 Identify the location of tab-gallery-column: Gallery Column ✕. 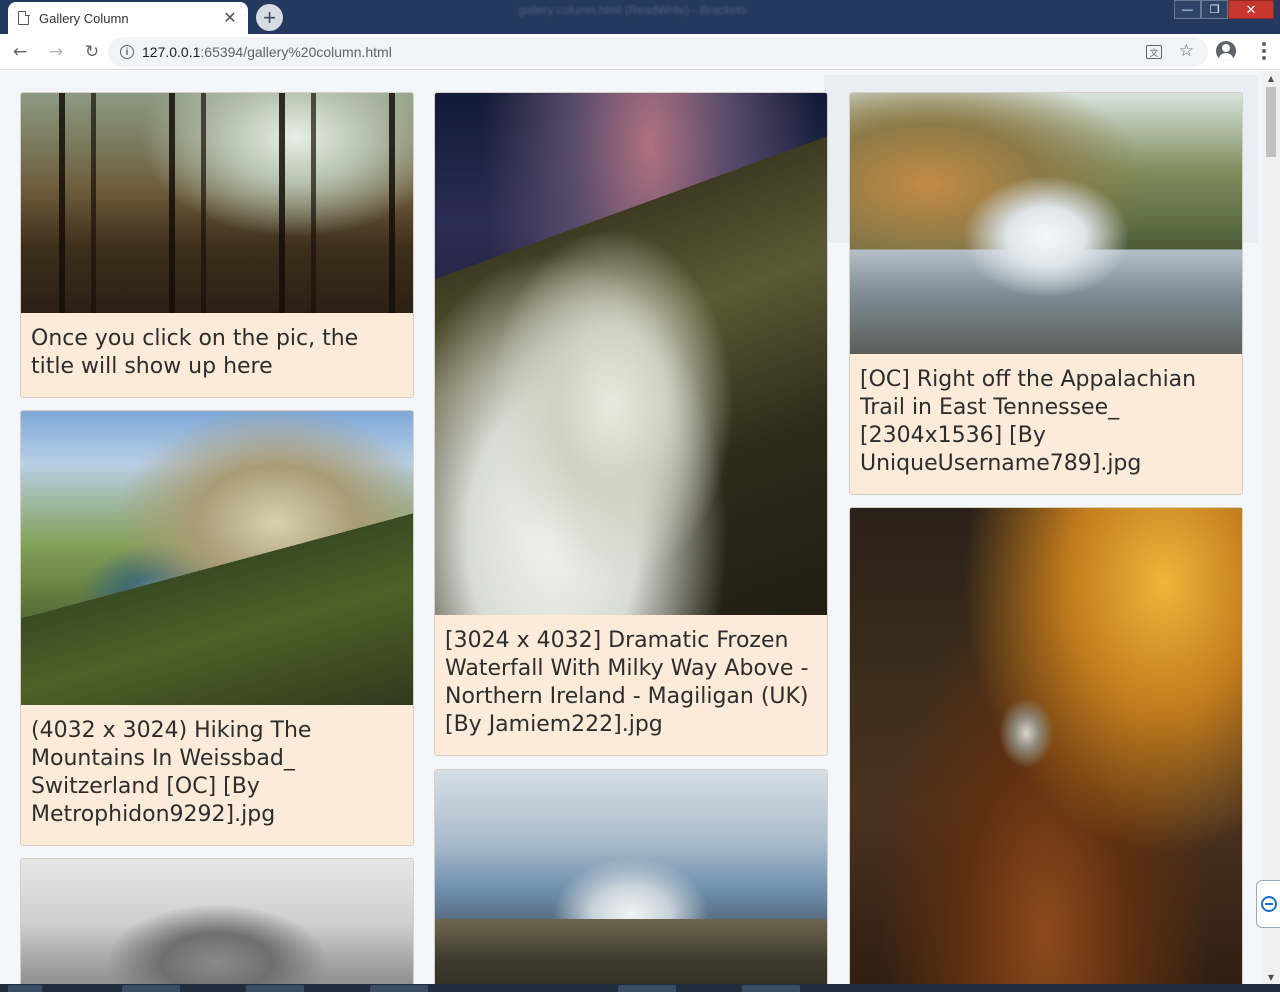
(128, 18).